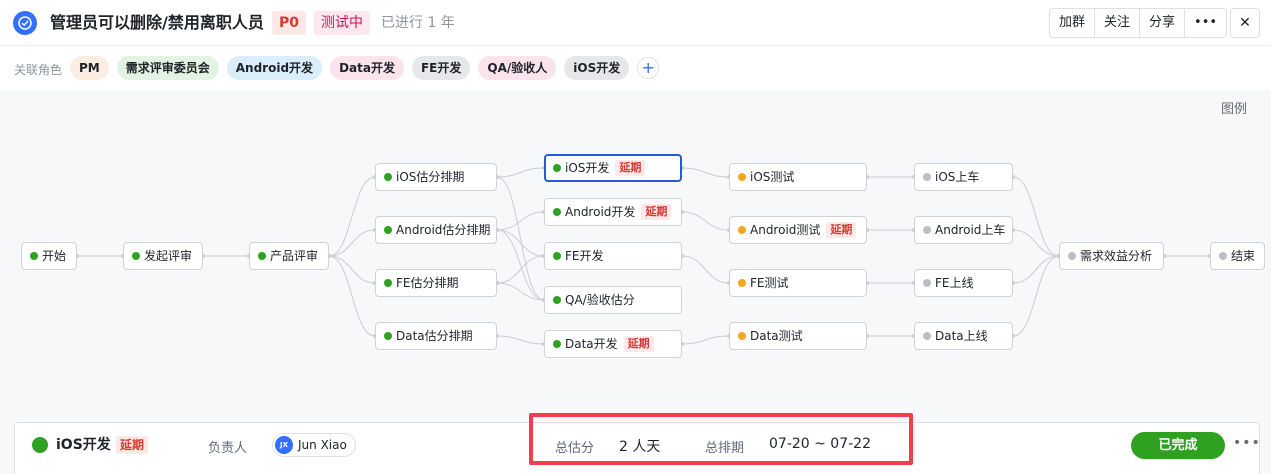 The height and width of the screenshot is (474, 1271). What do you see at coordinates (427, 283) in the screenshot?
I see `node-label: FE估分排期` at bounding box center [427, 283].